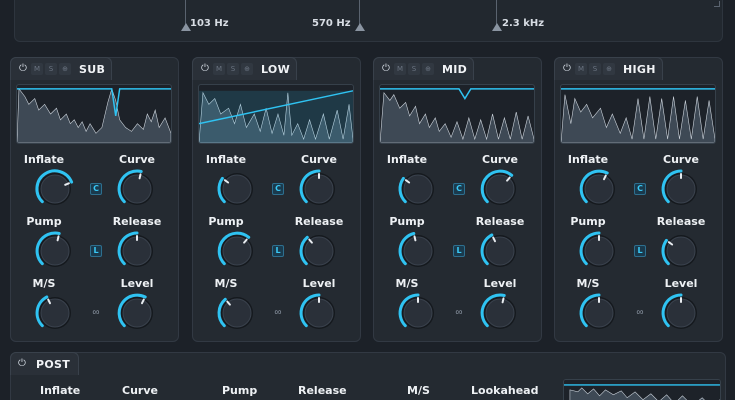 The width and height of the screenshot is (735, 400). What do you see at coordinates (60, 390) in the screenshot?
I see `post-inflate-label: Inflate` at bounding box center [60, 390].